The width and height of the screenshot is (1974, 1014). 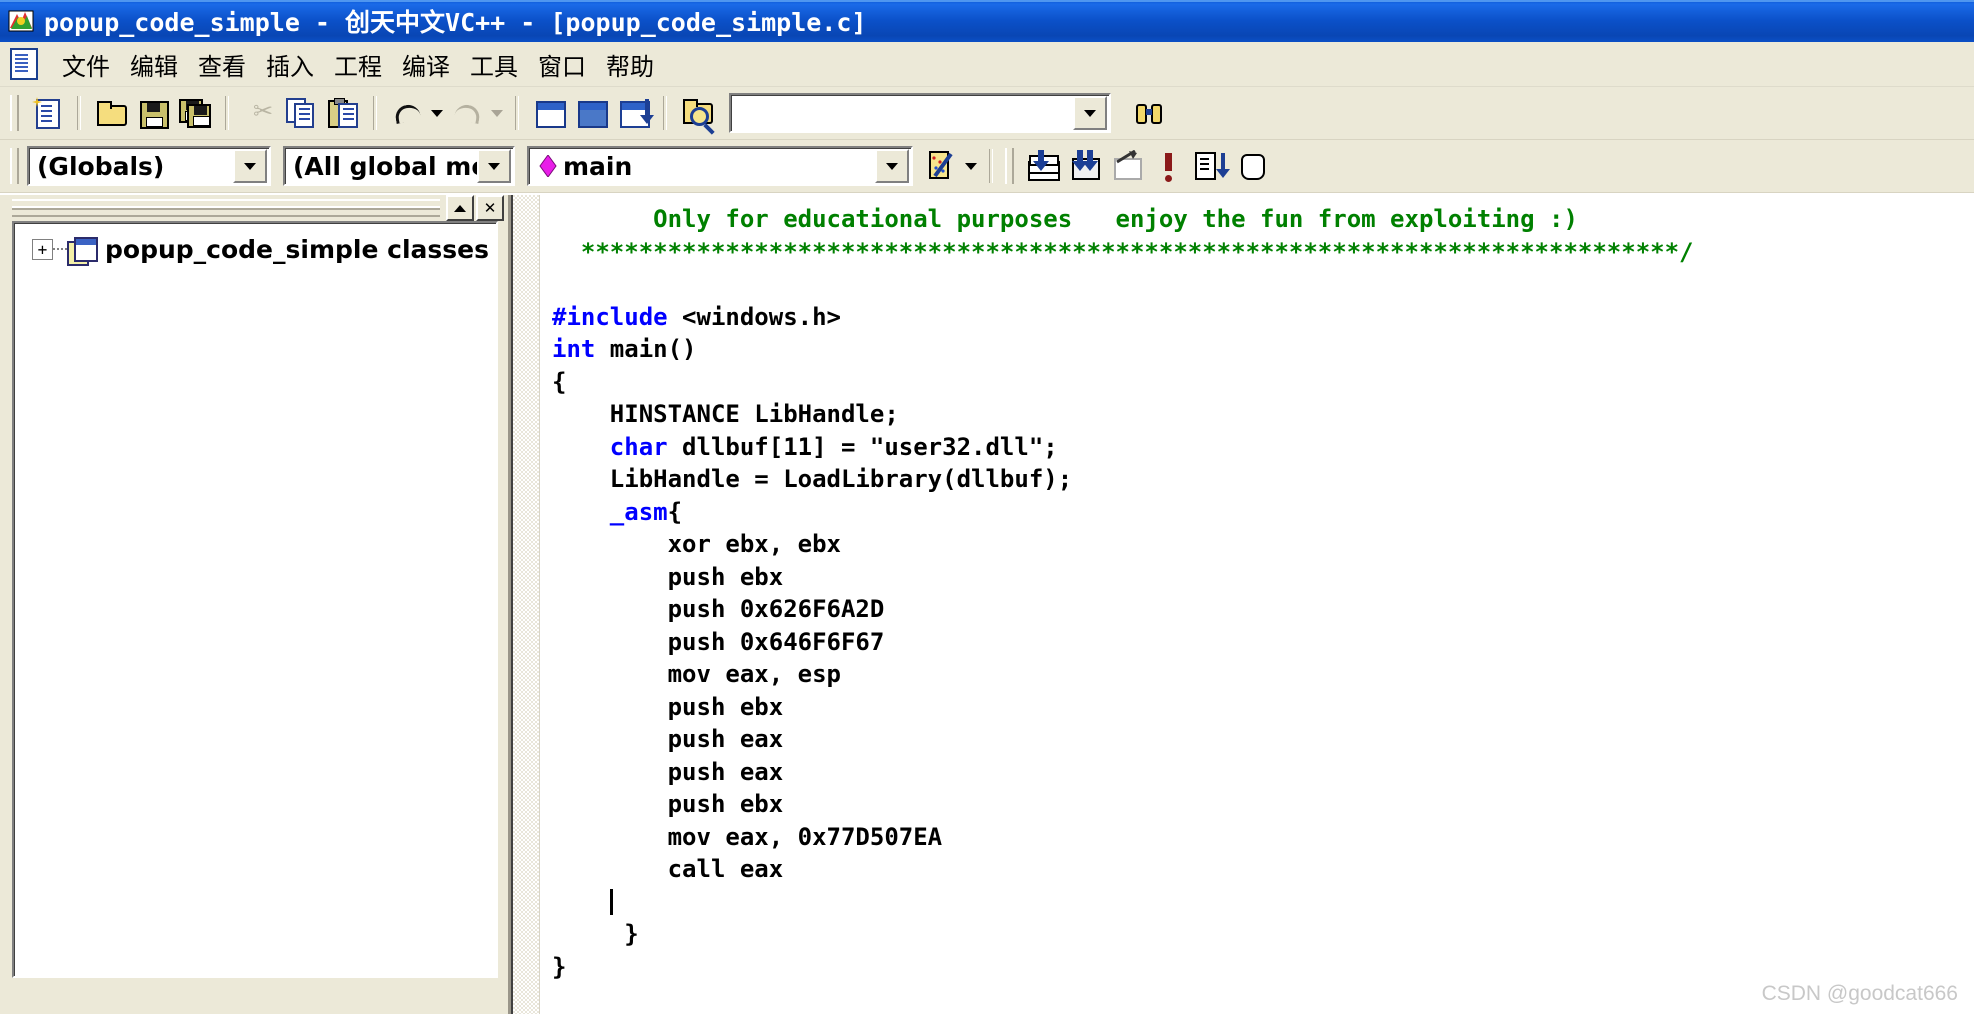 What do you see at coordinates (60, 249) in the screenshot?
I see `tree-connector` at bounding box center [60, 249].